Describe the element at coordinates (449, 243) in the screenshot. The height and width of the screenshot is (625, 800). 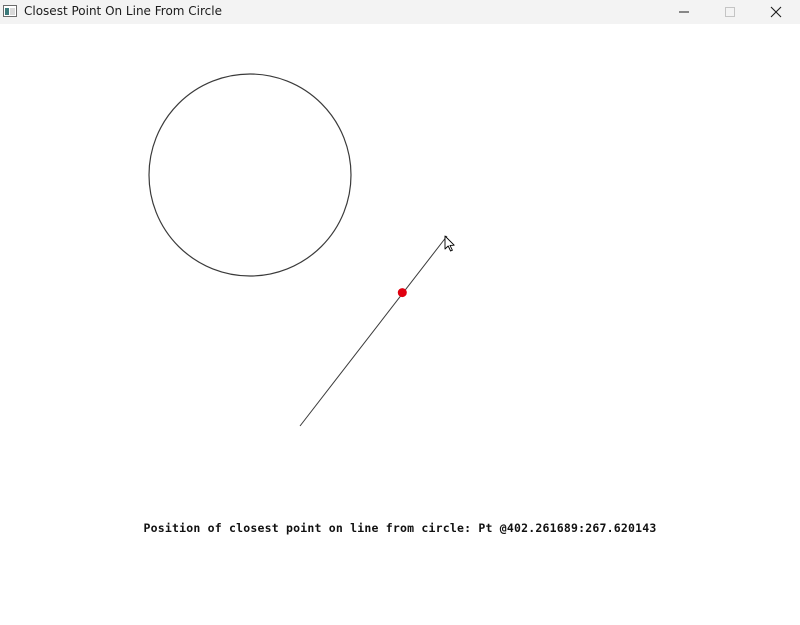
I see `mouse-cursor-icon` at that location.